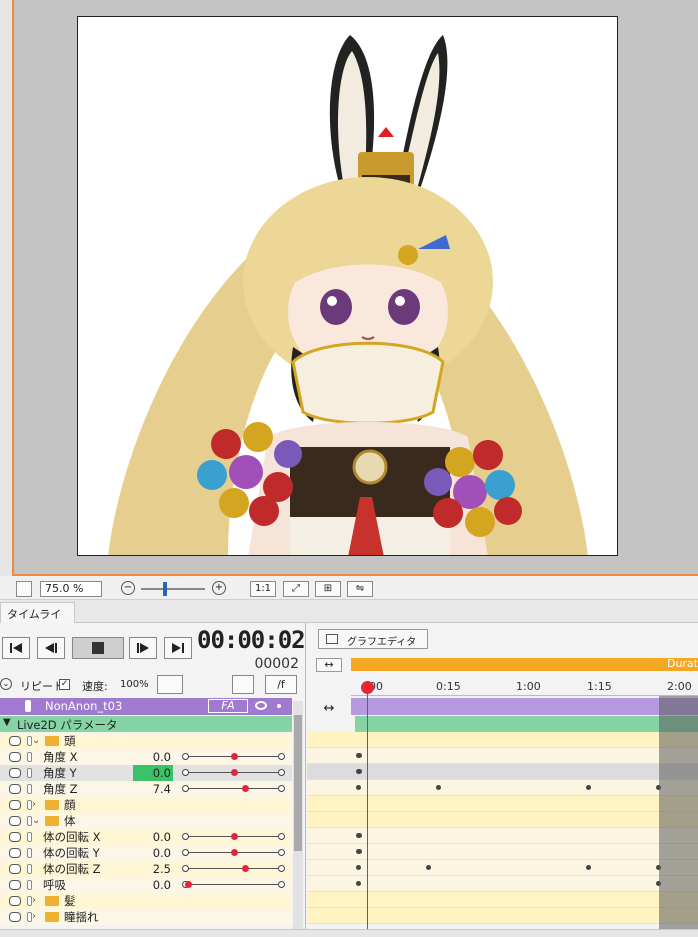  I want to click on model-badge: FA, so click(228, 706).